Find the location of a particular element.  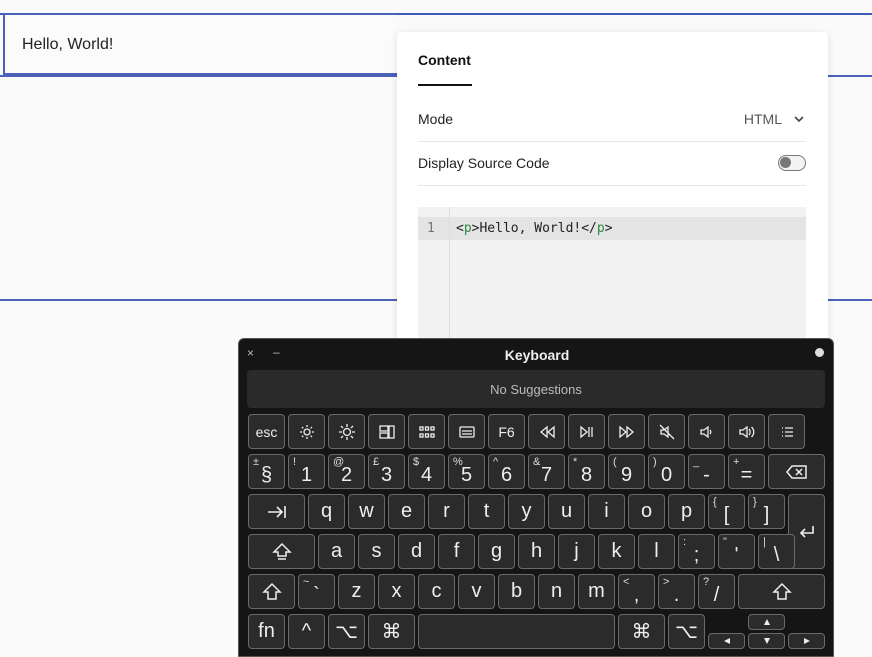

key-2: @2 is located at coordinates (346, 471).